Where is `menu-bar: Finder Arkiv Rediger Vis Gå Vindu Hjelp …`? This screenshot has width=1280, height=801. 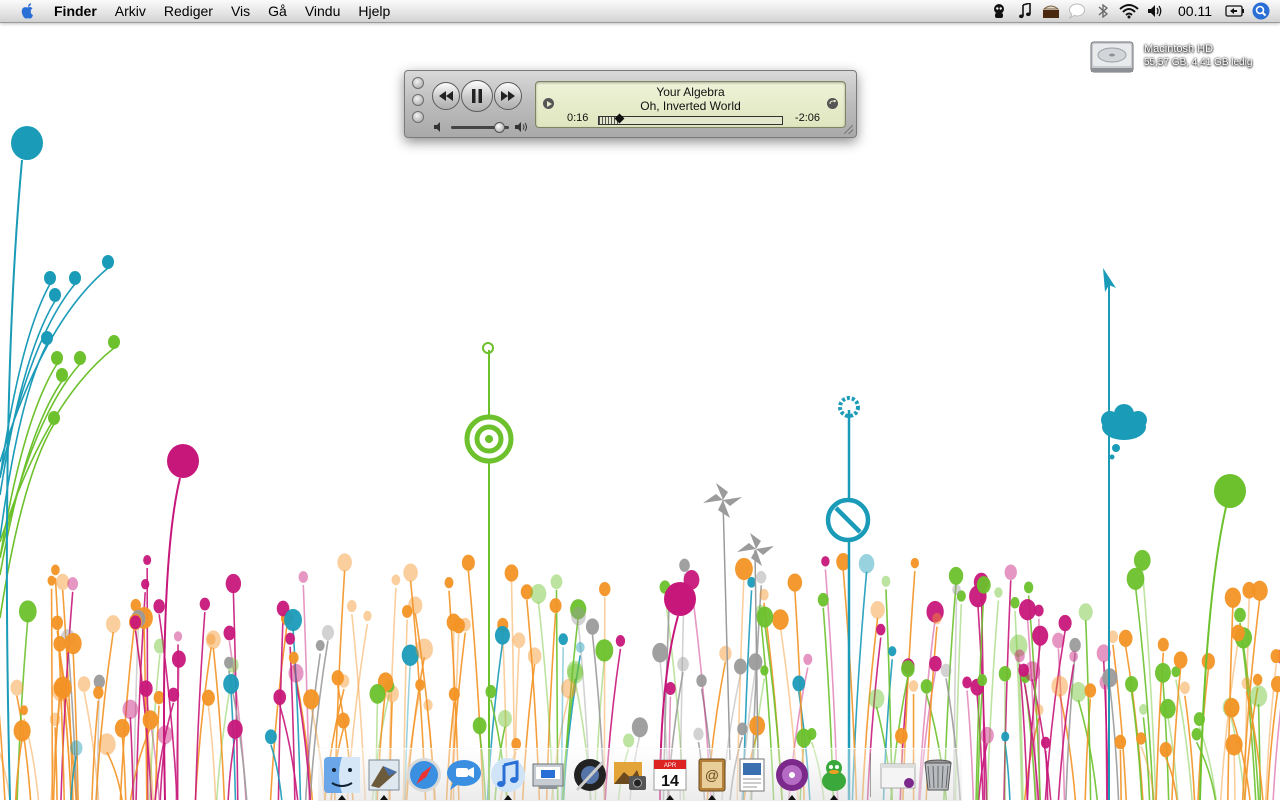
menu-bar: Finder Arkiv Rediger Vis Gå Vindu Hjelp … is located at coordinates (640, 11).